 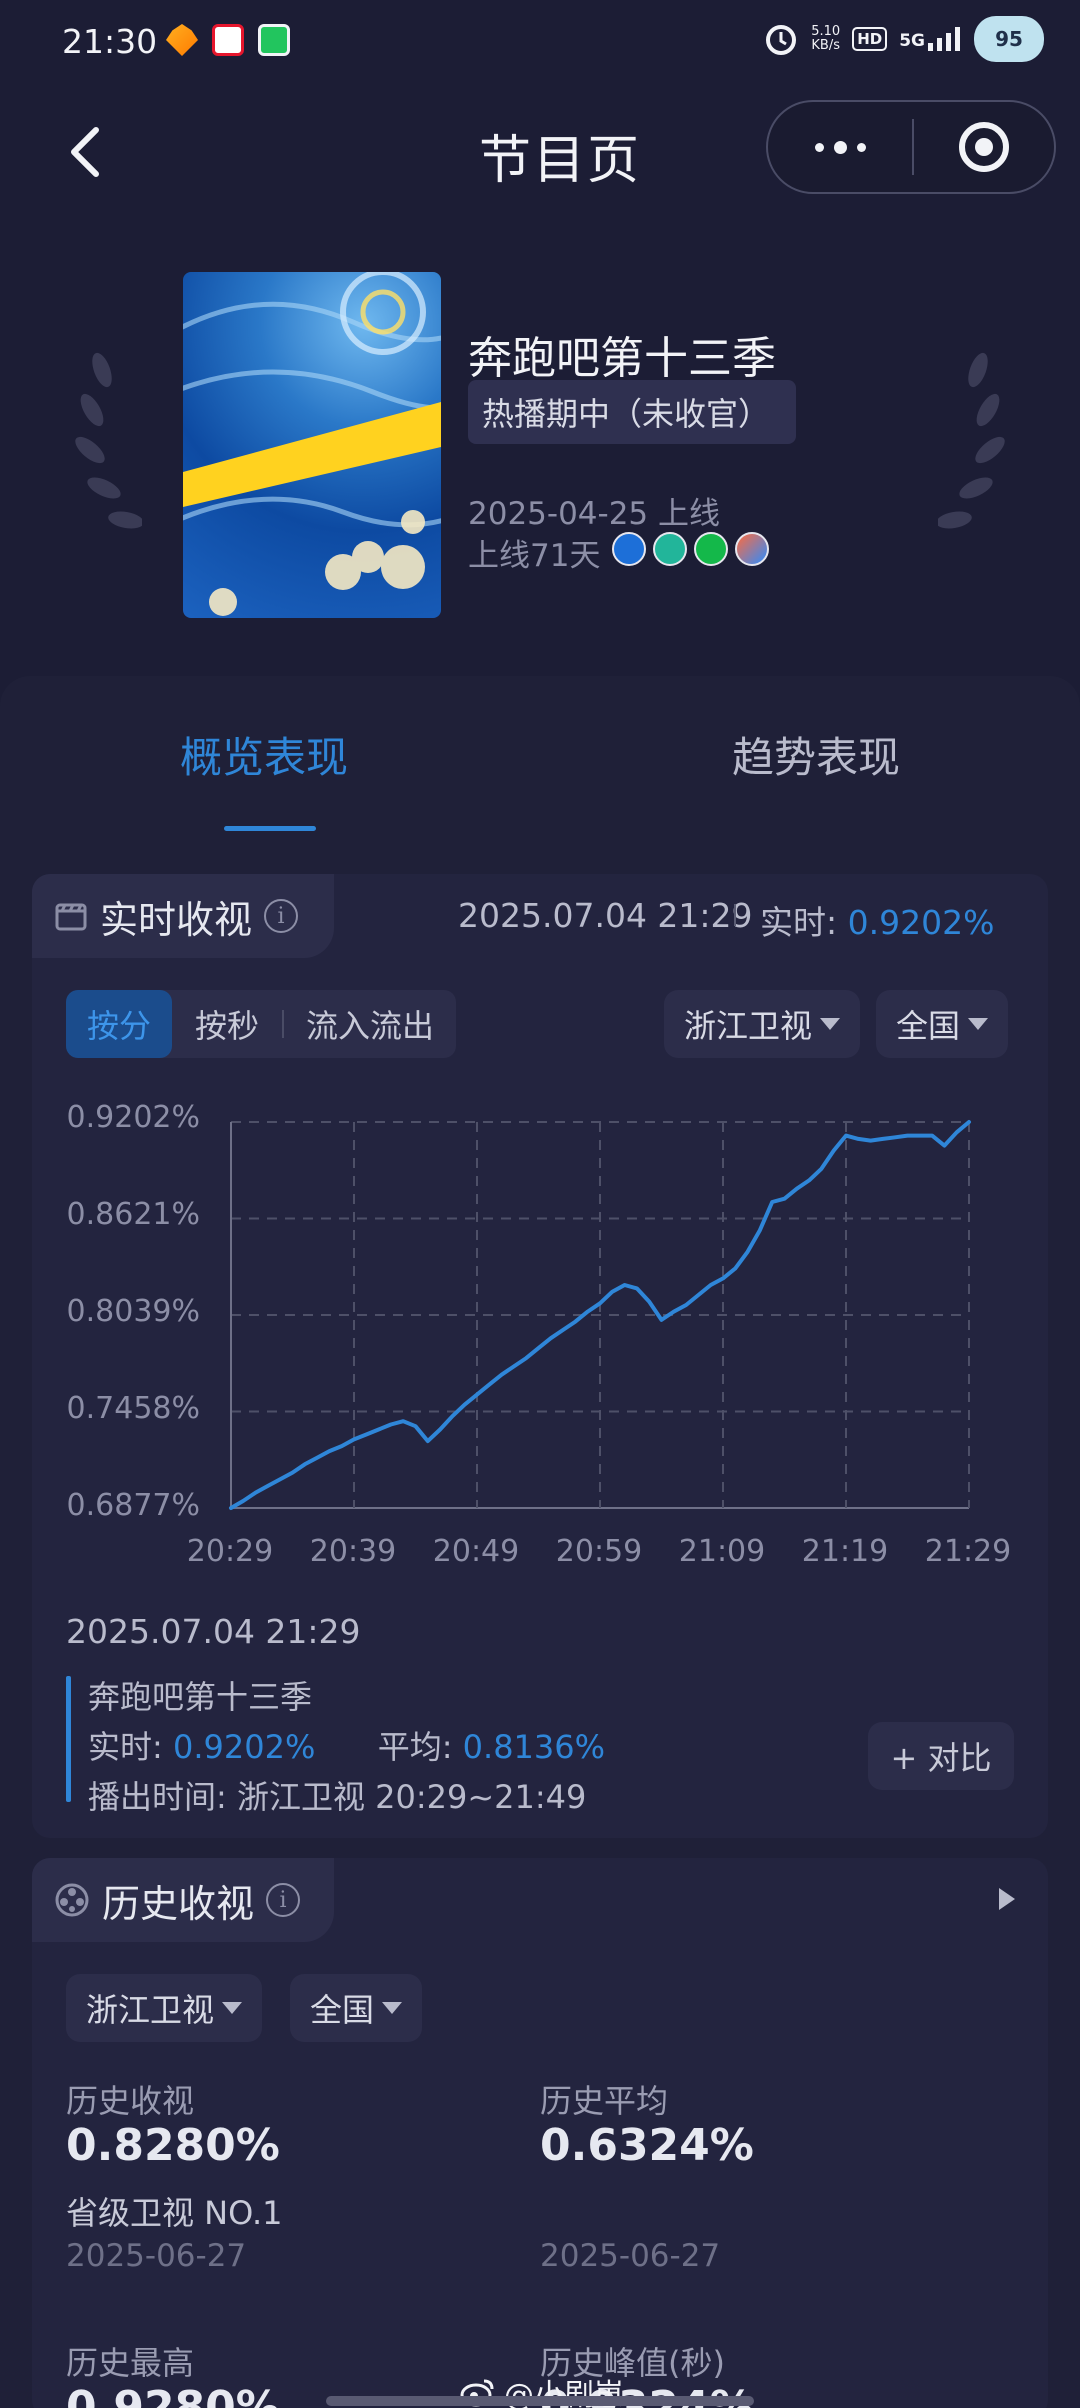 I want to click on info-icon: i, so click(x=283, y=1900).